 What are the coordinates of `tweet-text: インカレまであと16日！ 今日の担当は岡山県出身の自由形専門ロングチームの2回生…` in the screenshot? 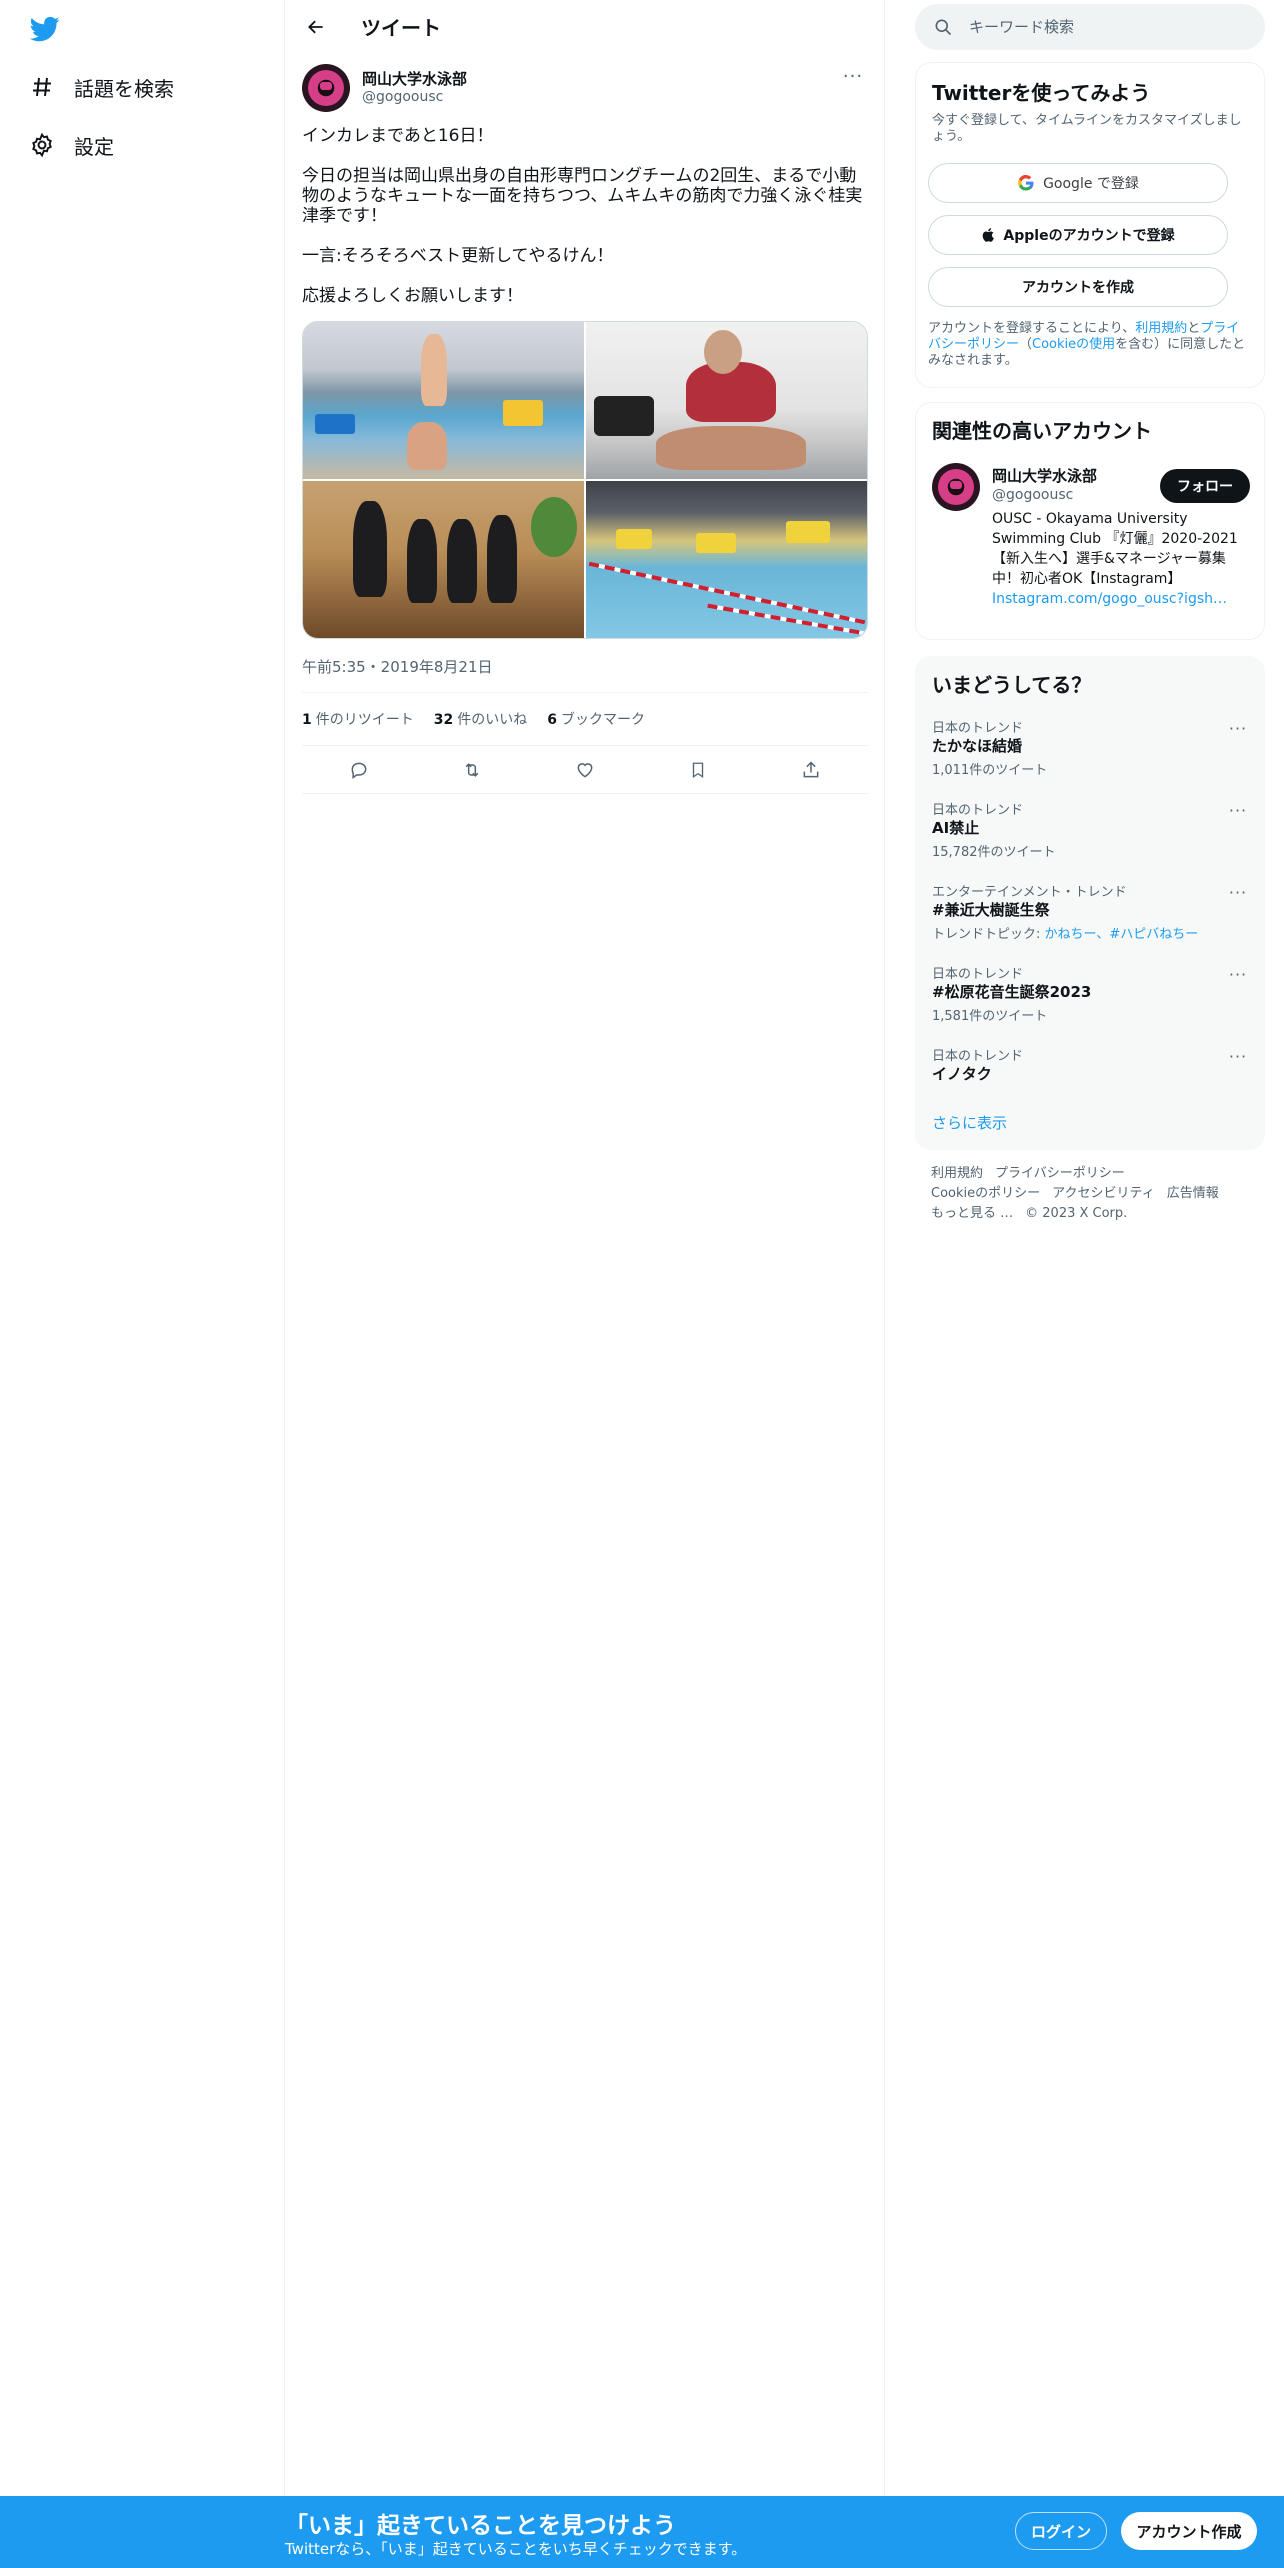 It's located at (585, 226).